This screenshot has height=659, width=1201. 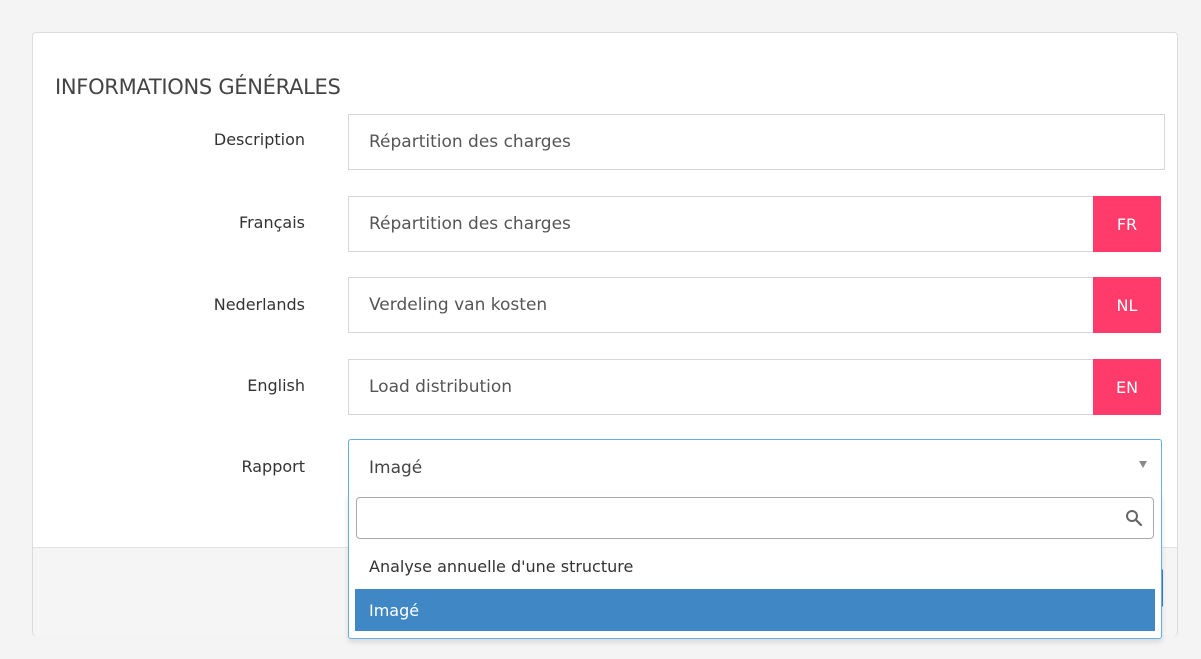 What do you see at coordinates (470, 142) in the screenshot?
I see `description-value: Répartition des charges` at bounding box center [470, 142].